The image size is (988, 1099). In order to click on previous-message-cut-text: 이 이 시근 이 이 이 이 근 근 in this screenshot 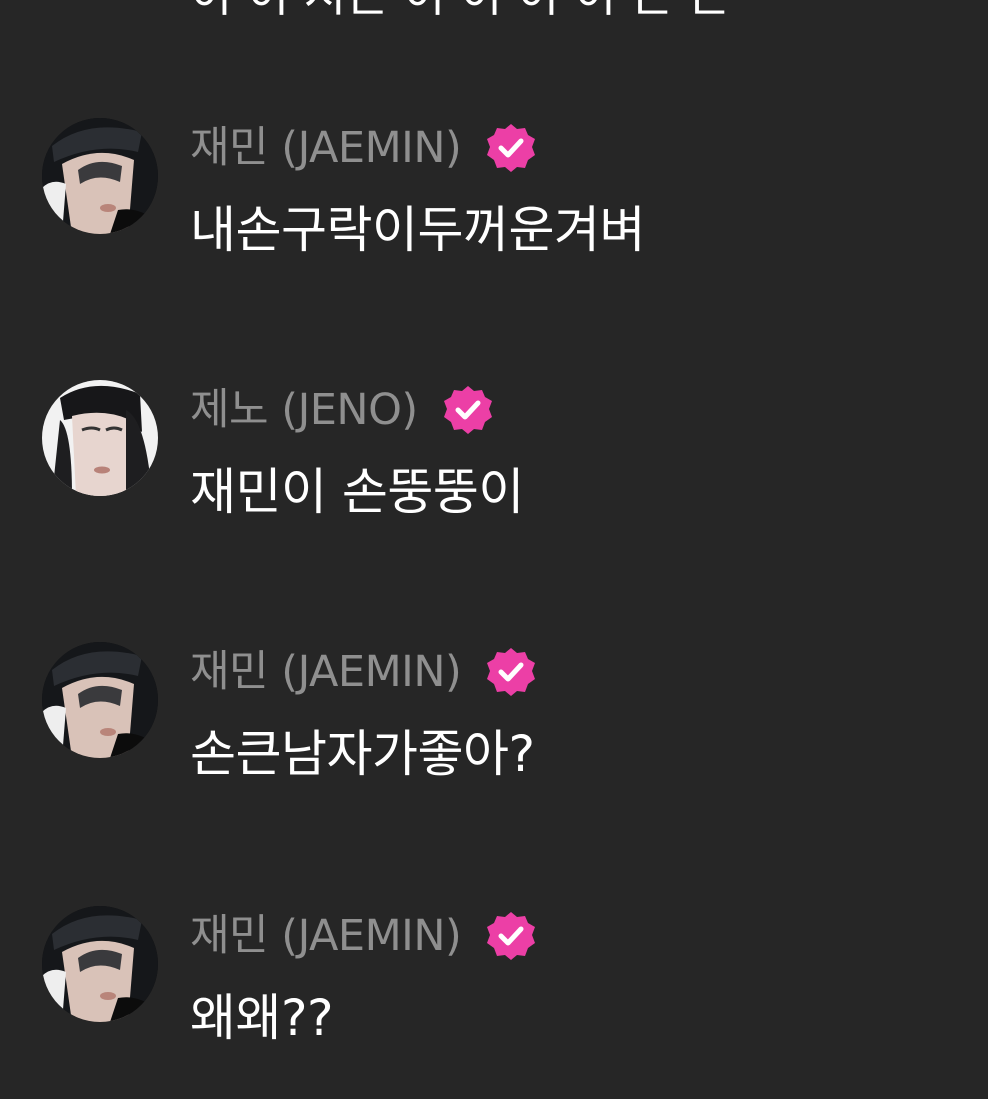, I will do `click(460, 9)`.